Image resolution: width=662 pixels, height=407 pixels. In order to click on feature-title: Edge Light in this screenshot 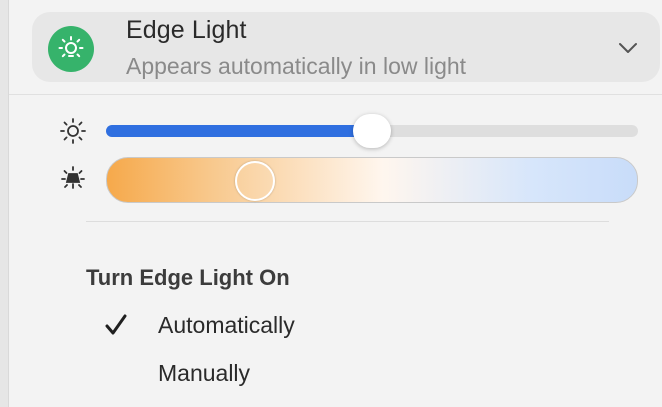, I will do `click(186, 30)`.